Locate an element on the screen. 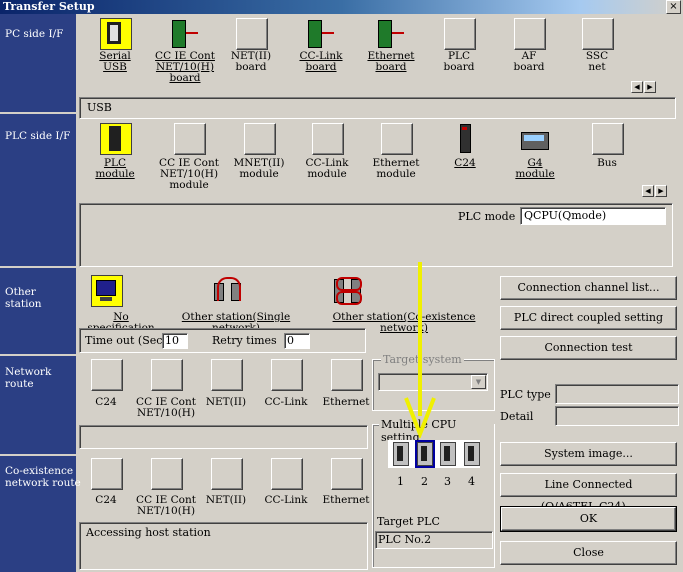 The width and height of the screenshot is (683, 572). network-route-info-box is located at coordinates (223, 437).